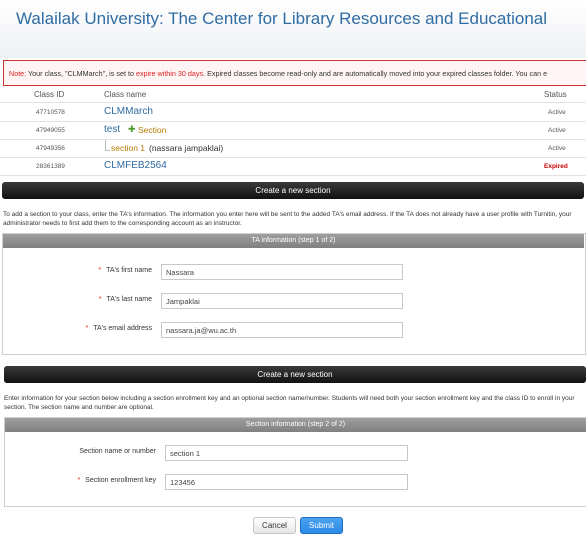 The image size is (586, 542). Describe the element at coordinates (286, 453) in the screenshot. I see `section-name-field` at that location.